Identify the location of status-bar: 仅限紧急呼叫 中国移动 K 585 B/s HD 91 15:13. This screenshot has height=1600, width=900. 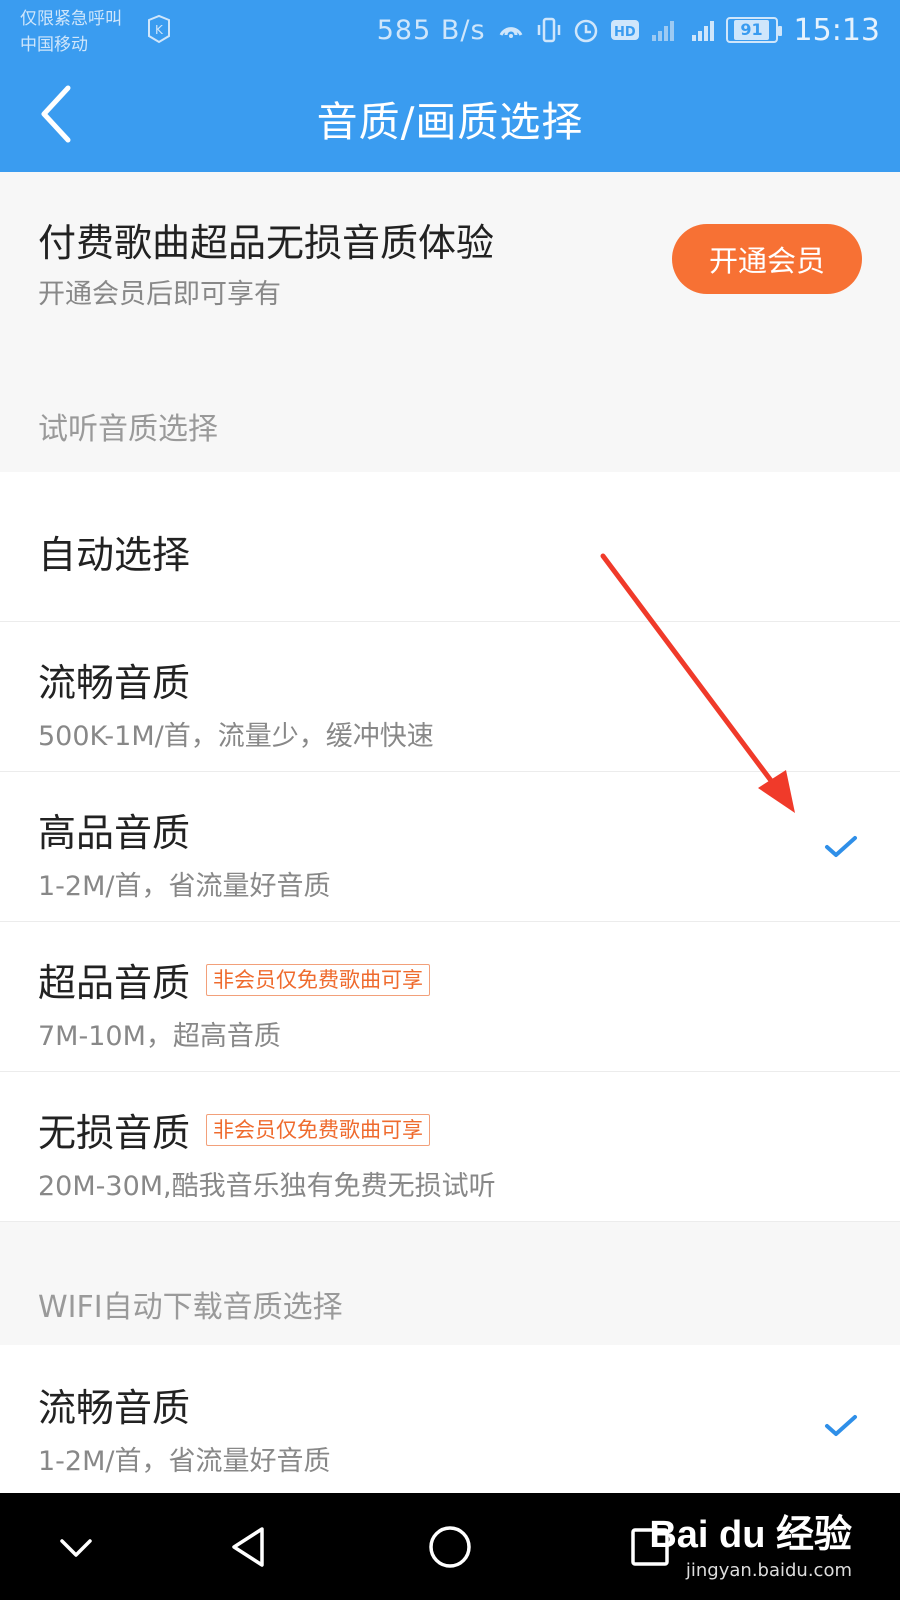
(450, 31).